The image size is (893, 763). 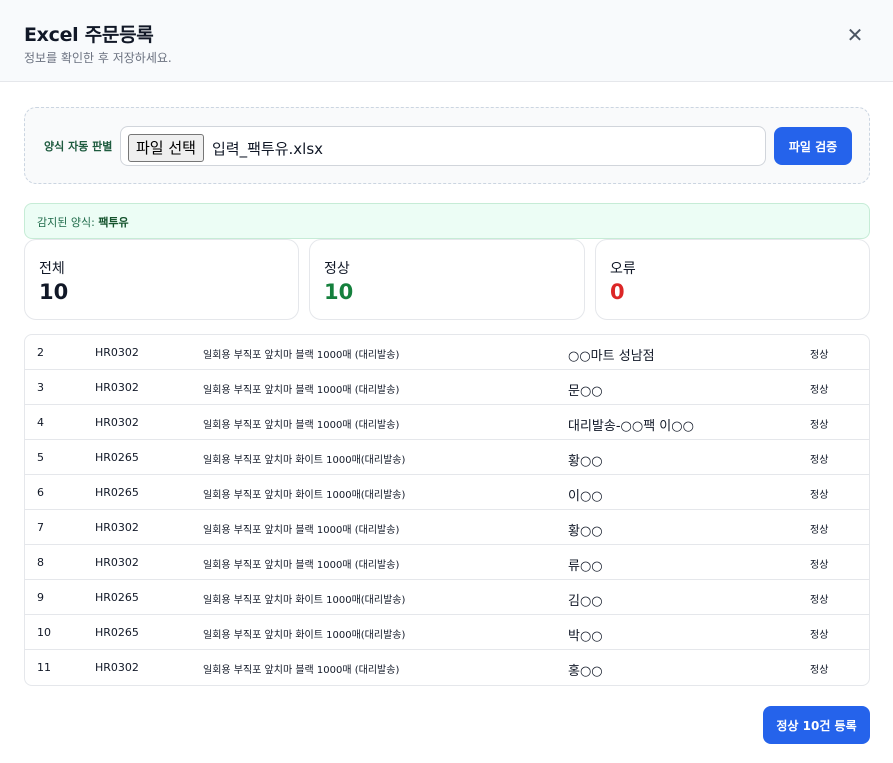 I want to click on stat-total-label: 전체, so click(x=52, y=269).